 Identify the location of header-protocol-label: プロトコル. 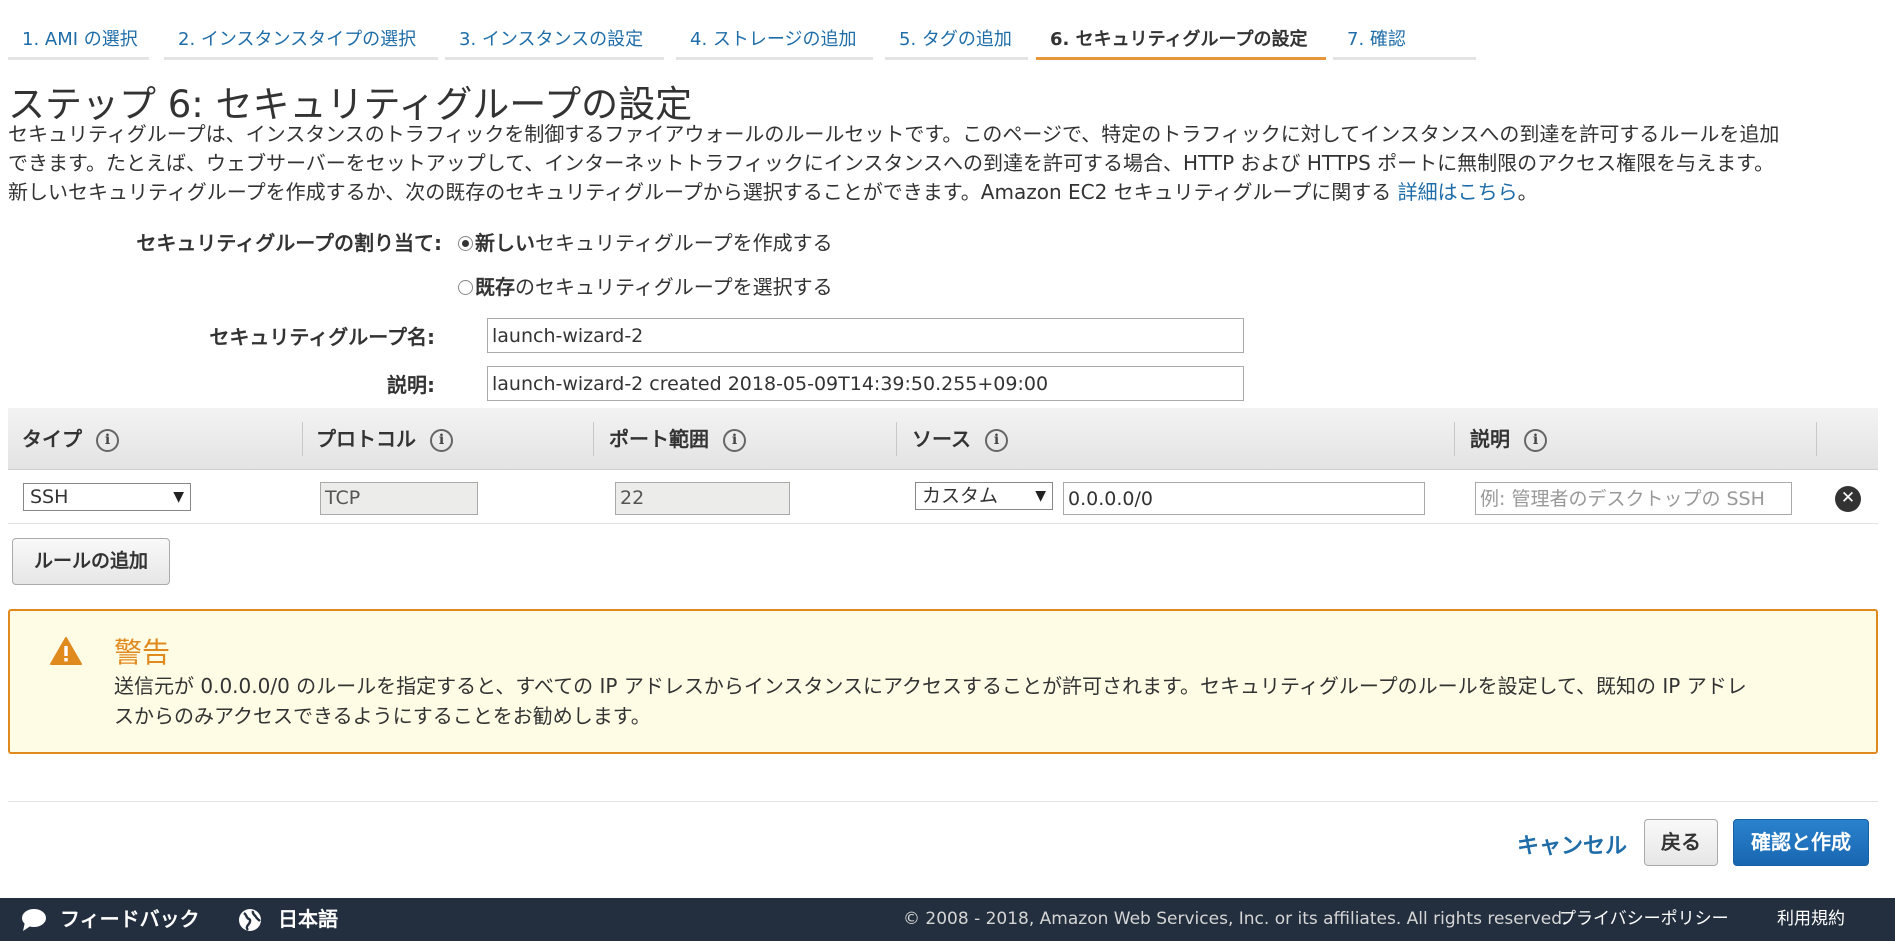
(366, 439).